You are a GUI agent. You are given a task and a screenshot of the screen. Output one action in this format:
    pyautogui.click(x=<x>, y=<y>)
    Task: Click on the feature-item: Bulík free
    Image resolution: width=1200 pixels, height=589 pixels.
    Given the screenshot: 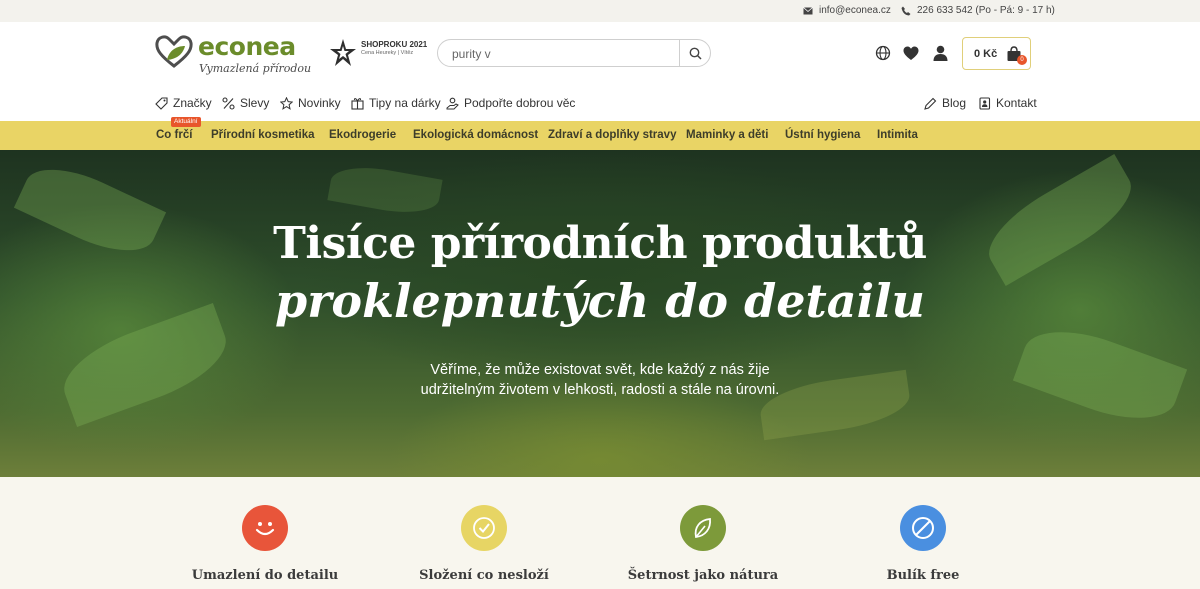 What is the action you would take?
    pyautogui.click(x=923, y=547)
    